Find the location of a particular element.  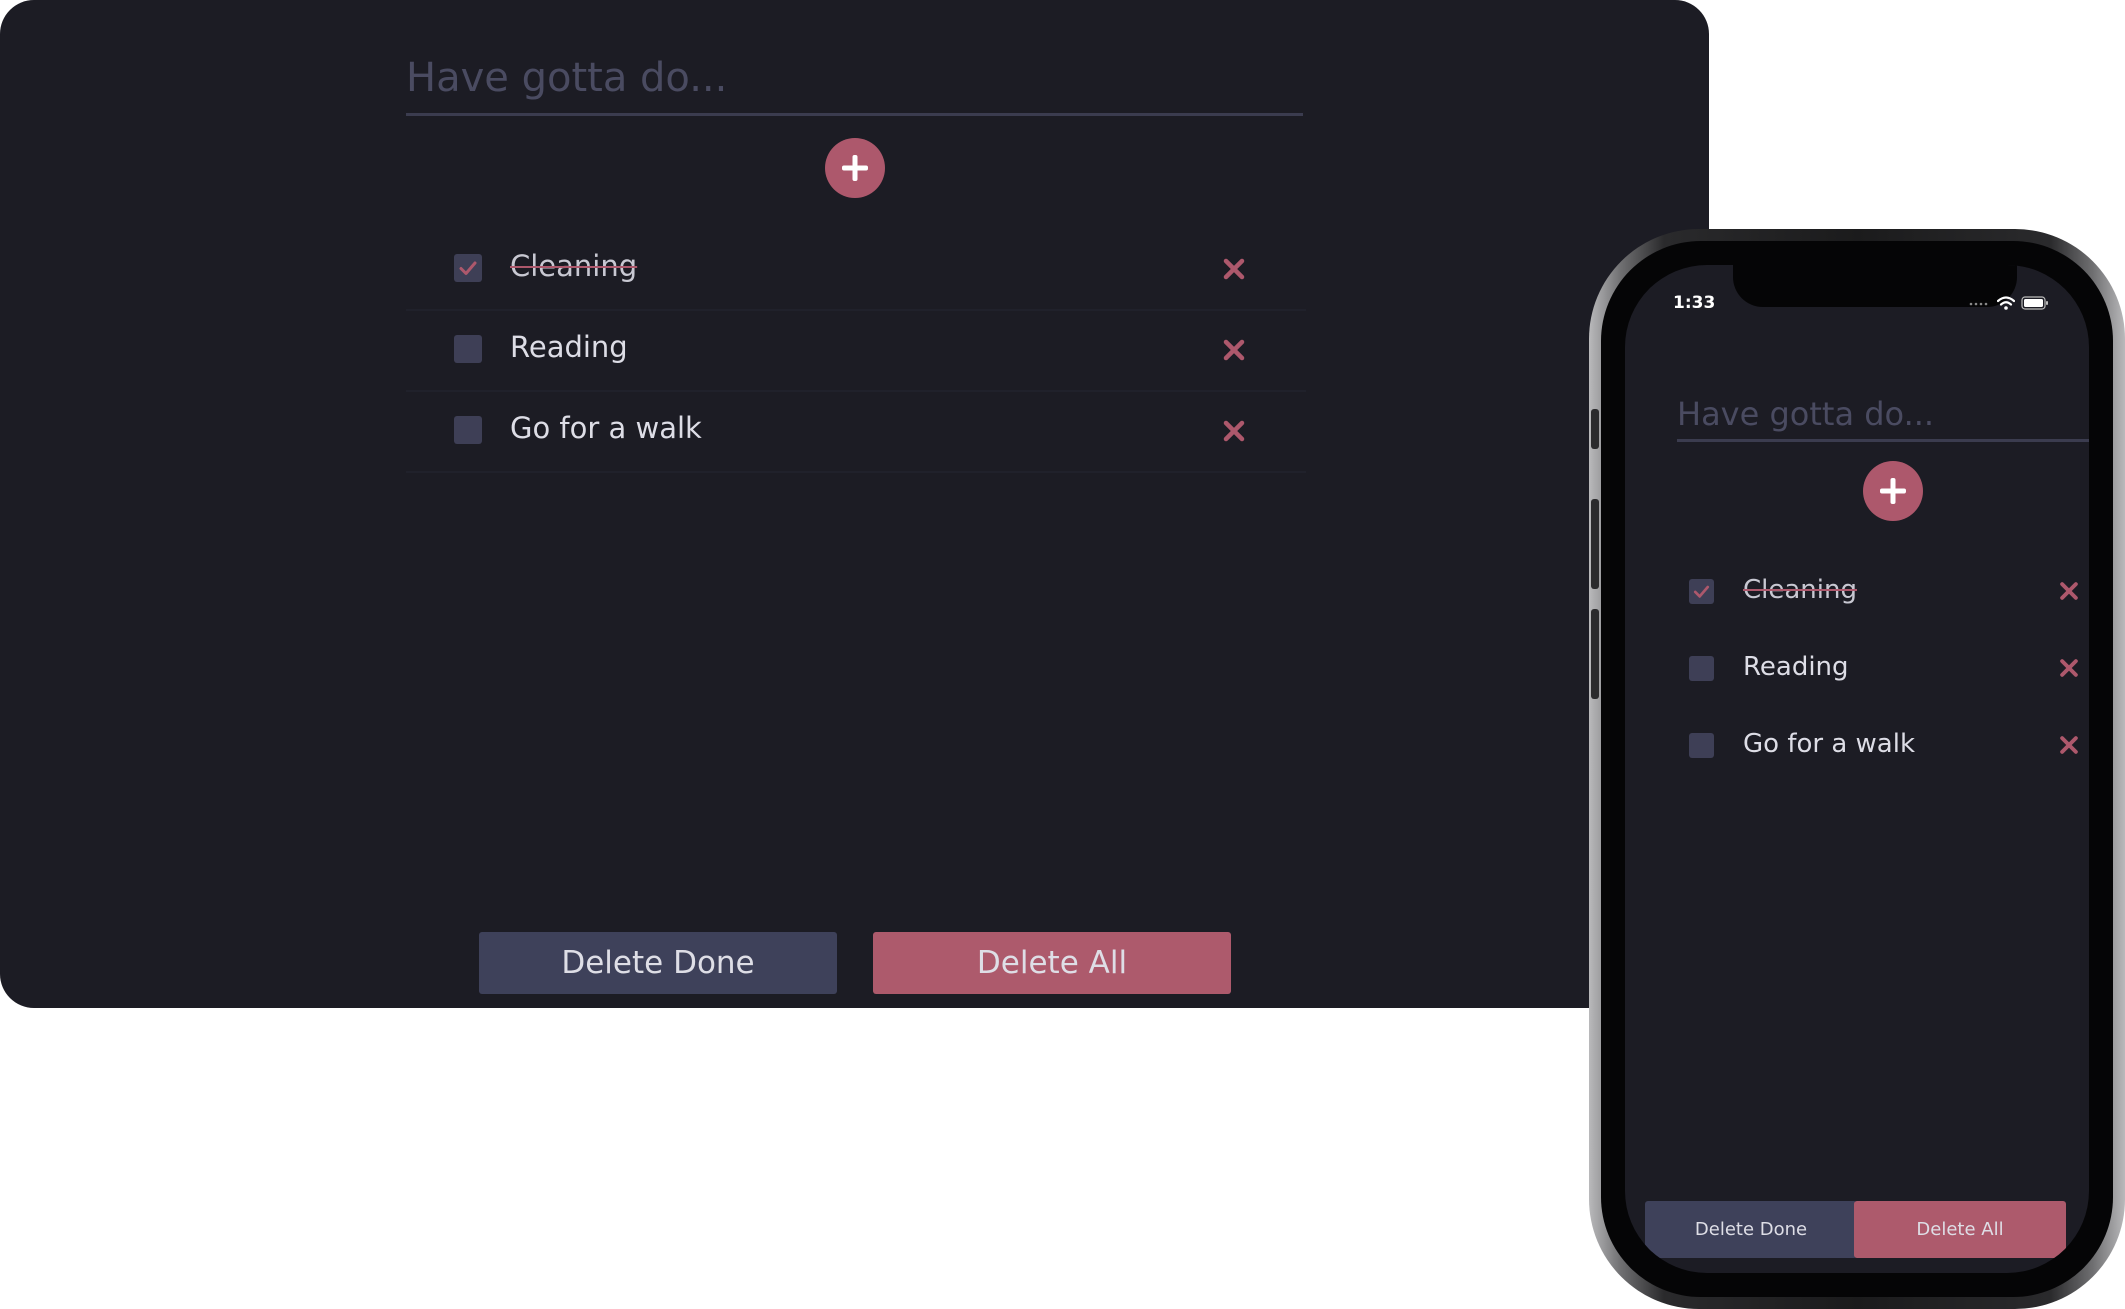

phone-volume-up-button is located at coordinates (1595, 544).